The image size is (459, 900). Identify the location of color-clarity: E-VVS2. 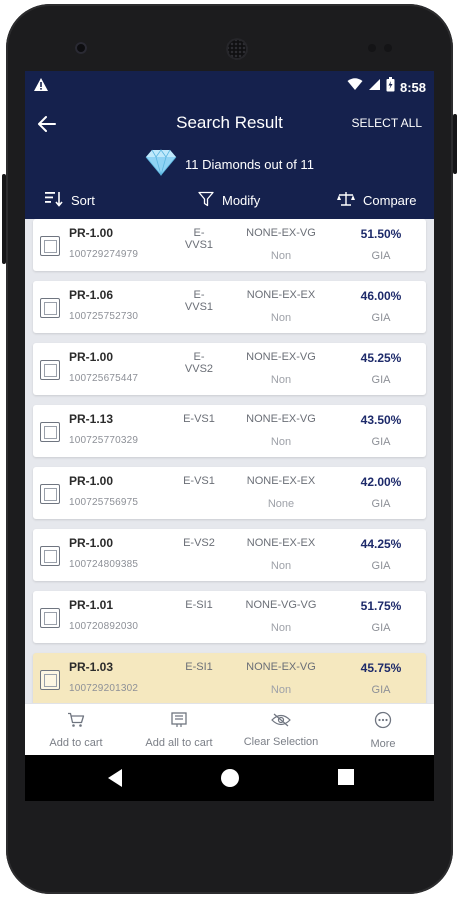
(199, 363).